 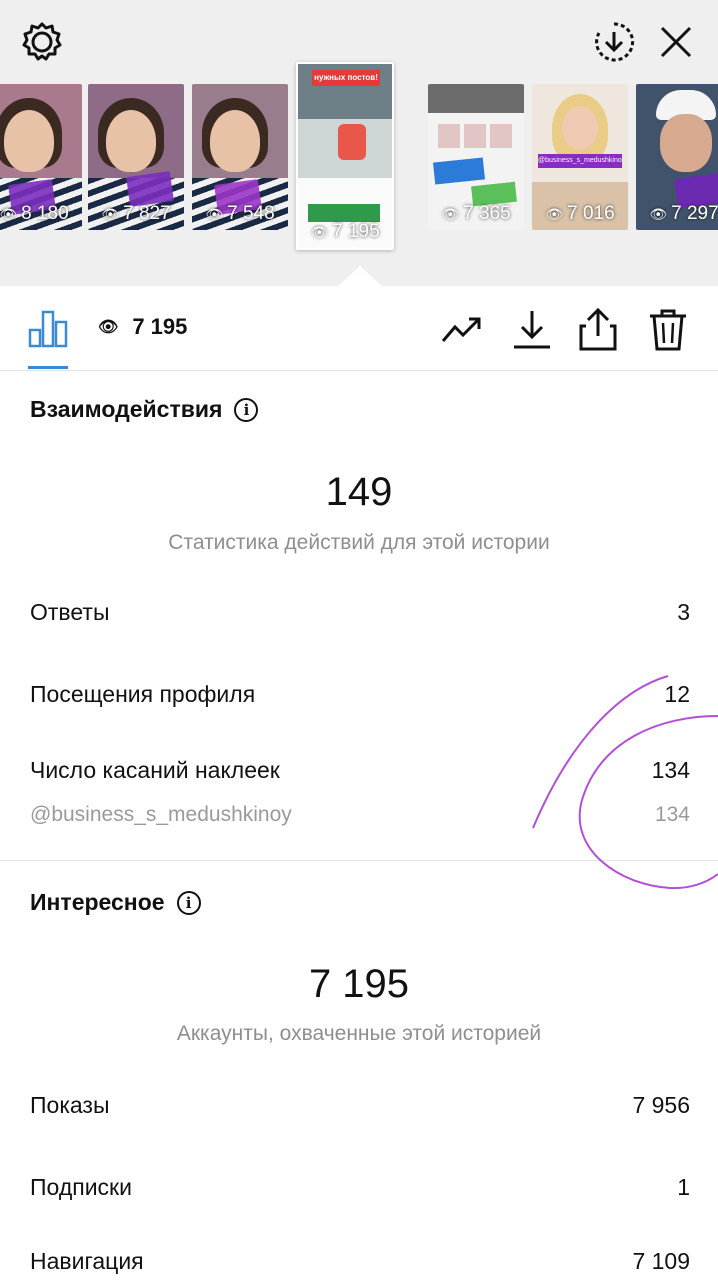 I want to click on save-story-button, so click(x=614, y=42).